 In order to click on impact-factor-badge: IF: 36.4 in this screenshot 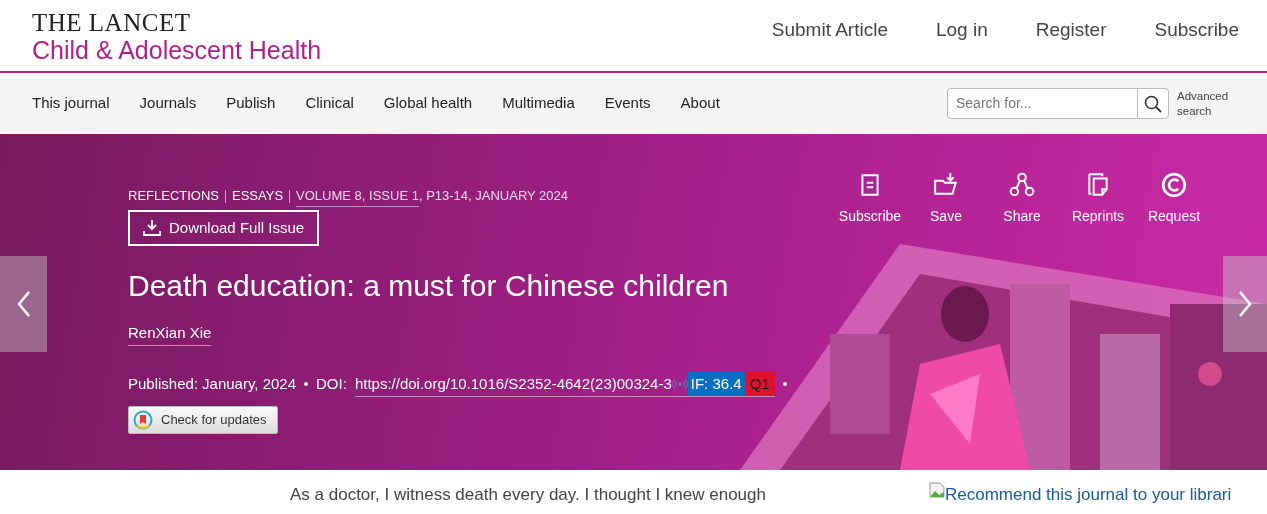, I will do `click(716, 383)`.